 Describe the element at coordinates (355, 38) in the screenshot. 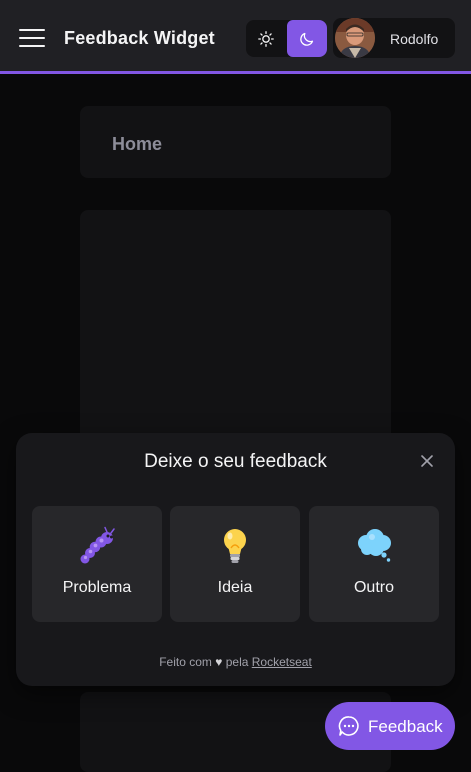

I see `avatar` at that location.